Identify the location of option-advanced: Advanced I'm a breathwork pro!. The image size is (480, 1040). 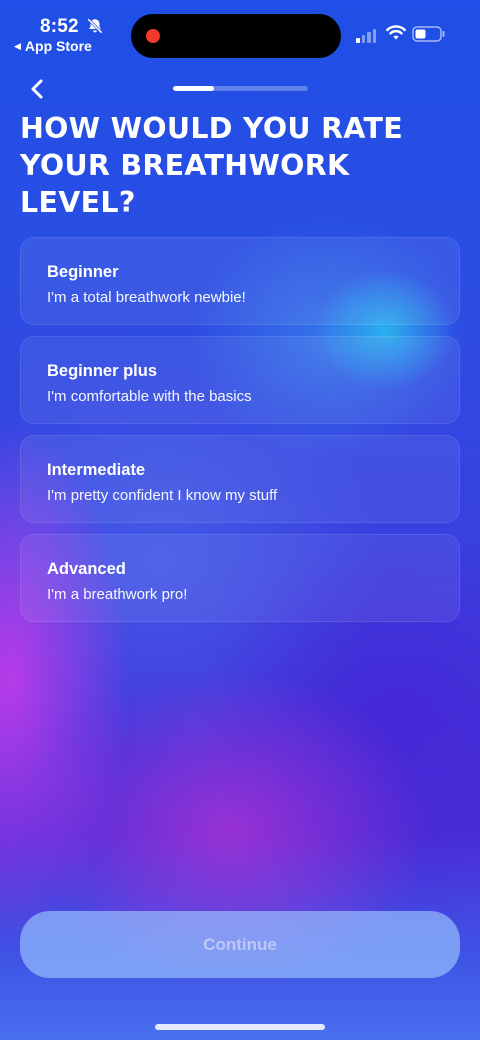
(240, 578).